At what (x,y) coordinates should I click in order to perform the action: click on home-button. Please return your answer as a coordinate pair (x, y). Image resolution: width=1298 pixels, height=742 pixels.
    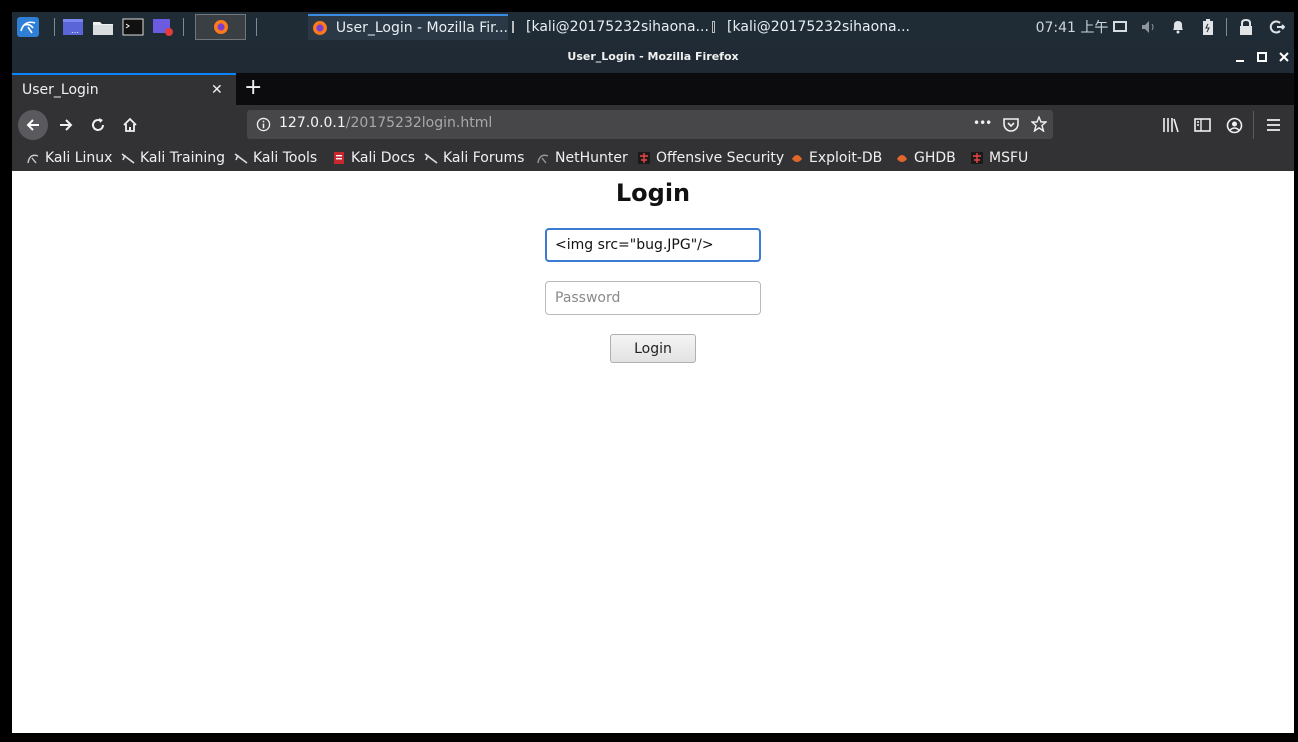
    Looking at the image, I should click on (130, 125).